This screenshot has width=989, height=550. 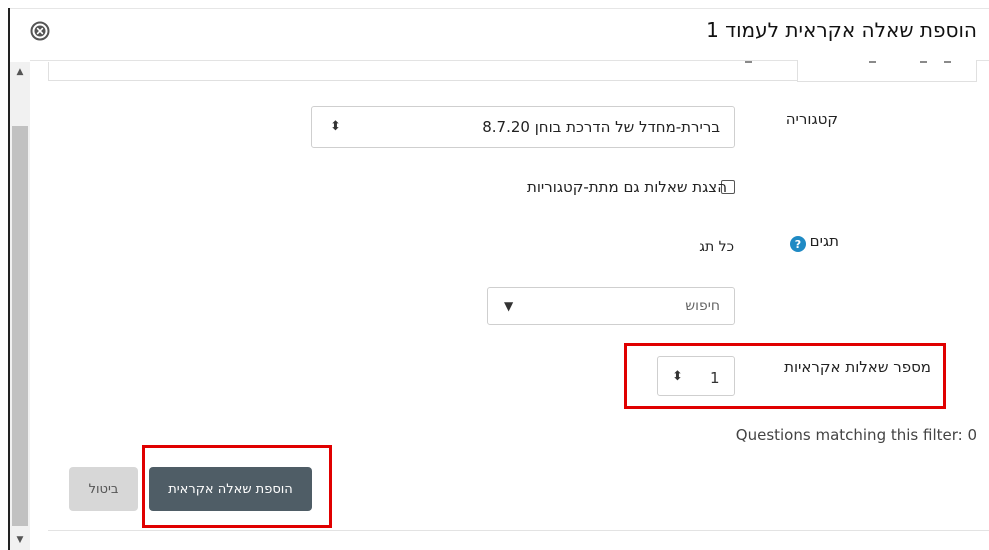 I want to click on show-subcategories-label: הצגת שאלות גם מתת-קטגוריות, so click(x=627, y=187).